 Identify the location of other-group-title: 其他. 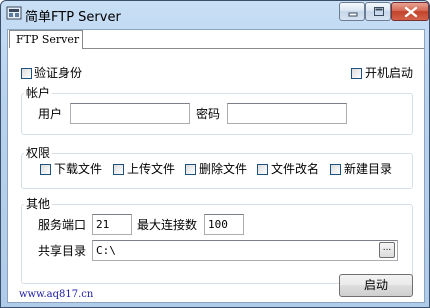
(38, 204).